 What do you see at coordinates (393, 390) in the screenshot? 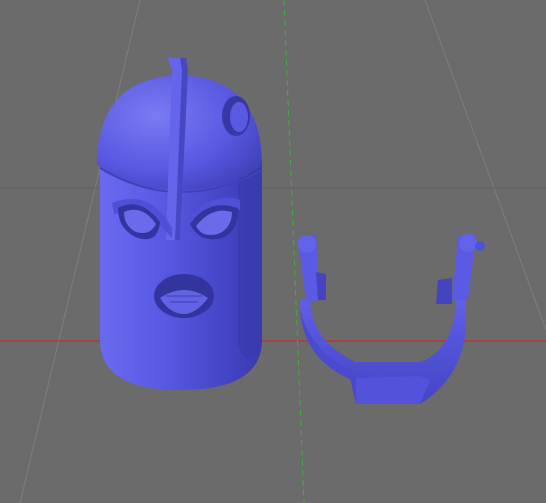
I see `clip-bottom-face` at bounding box center [393, 390].